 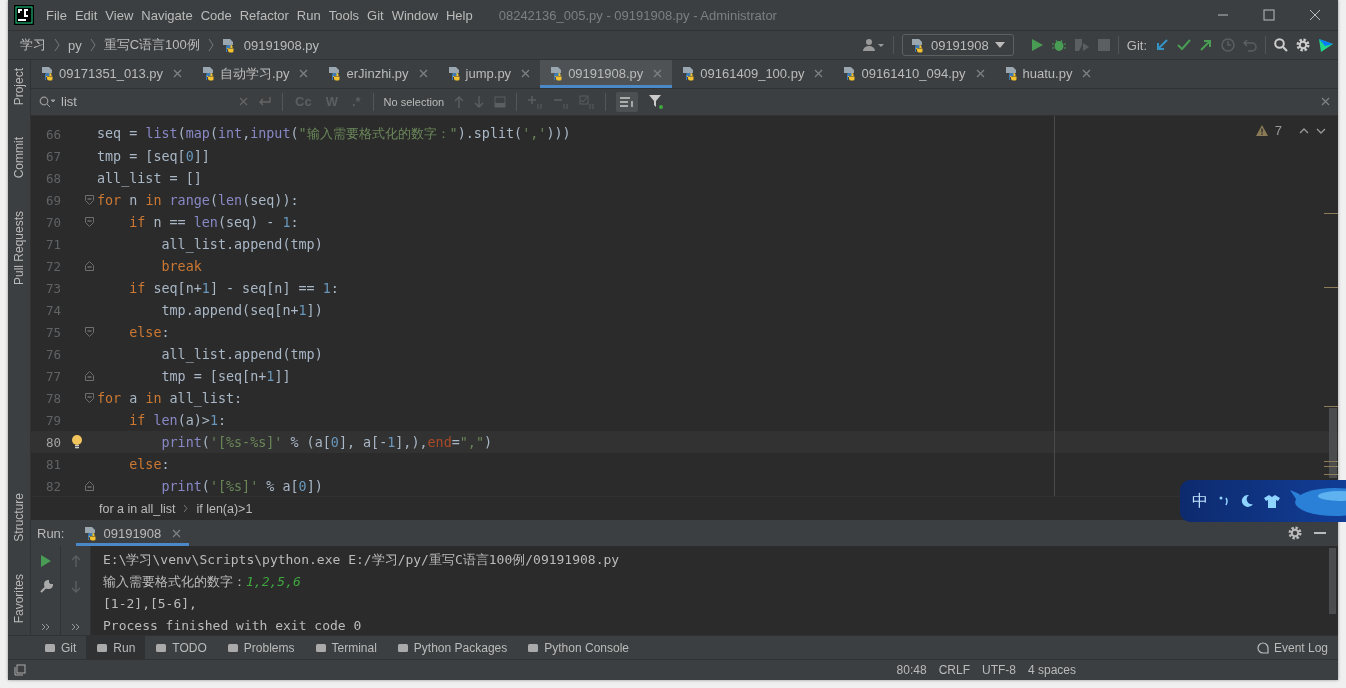 What do you see at coordinates (378, 74) in the screenshot?
I see `editor-tab: erJinzhi.py` at bounding box center [378, 74].